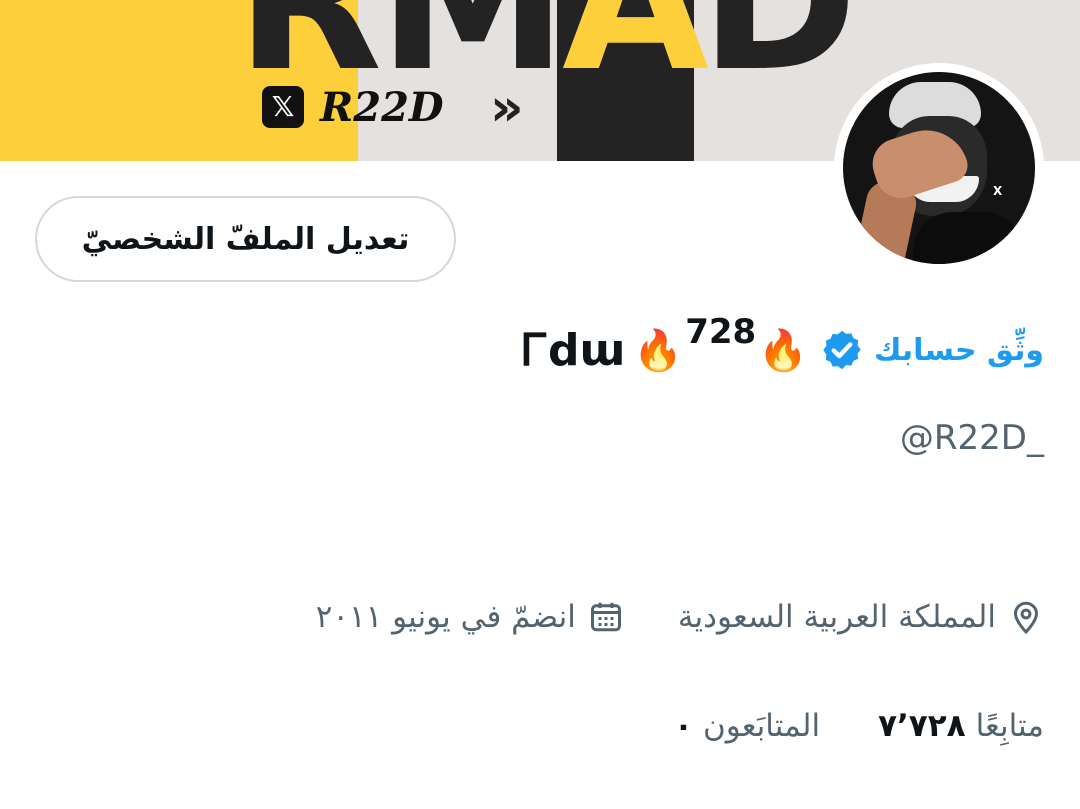 Image resolution: width=1080 pixels, height=809 pixels. What do you see at coordinates (245, 239) in the screenshot?
I see `edit-profile-button: تعديل الملفّ الشخصيّ` at bounding box center [245, 239].